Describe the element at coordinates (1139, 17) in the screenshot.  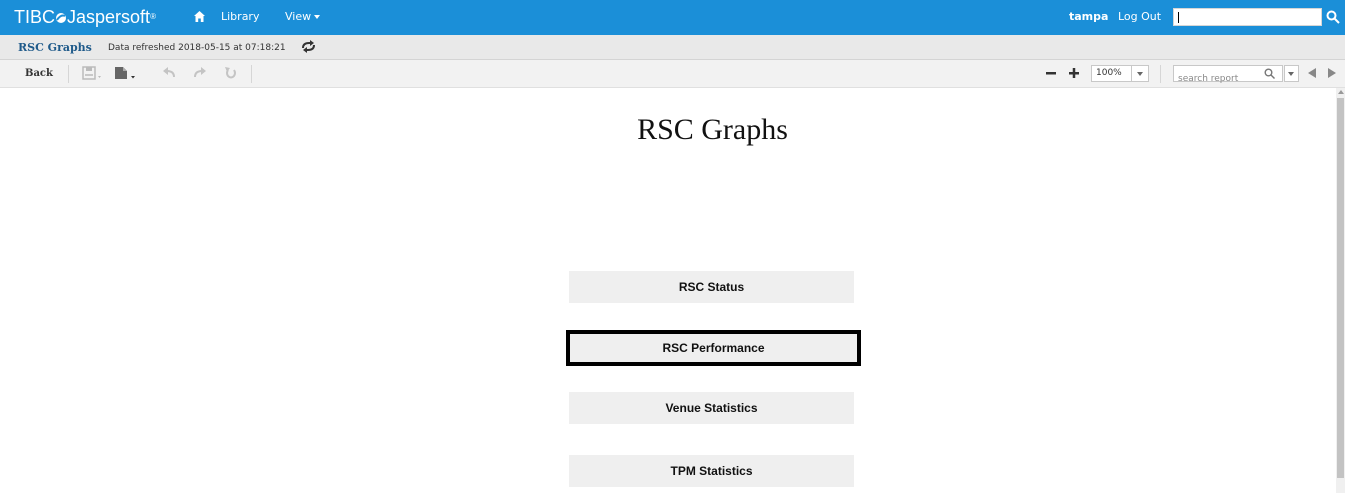
I see `logout-link: Log Out` at that location.